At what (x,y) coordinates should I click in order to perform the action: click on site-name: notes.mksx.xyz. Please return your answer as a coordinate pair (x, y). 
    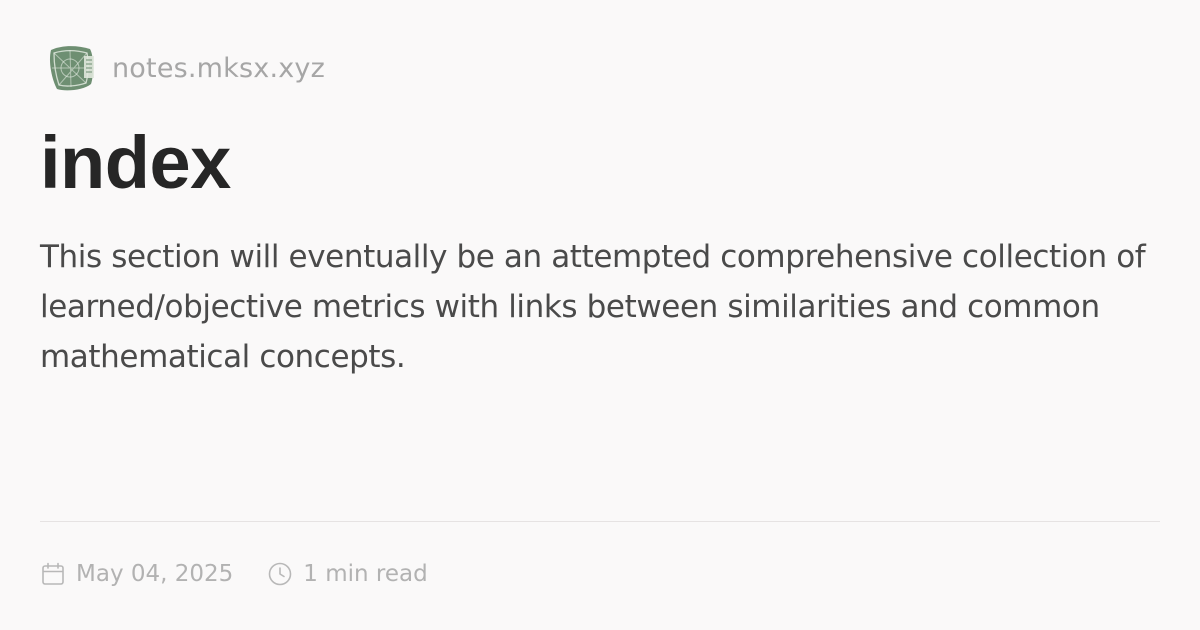
    Looking at the image, I should click on (218, 68).